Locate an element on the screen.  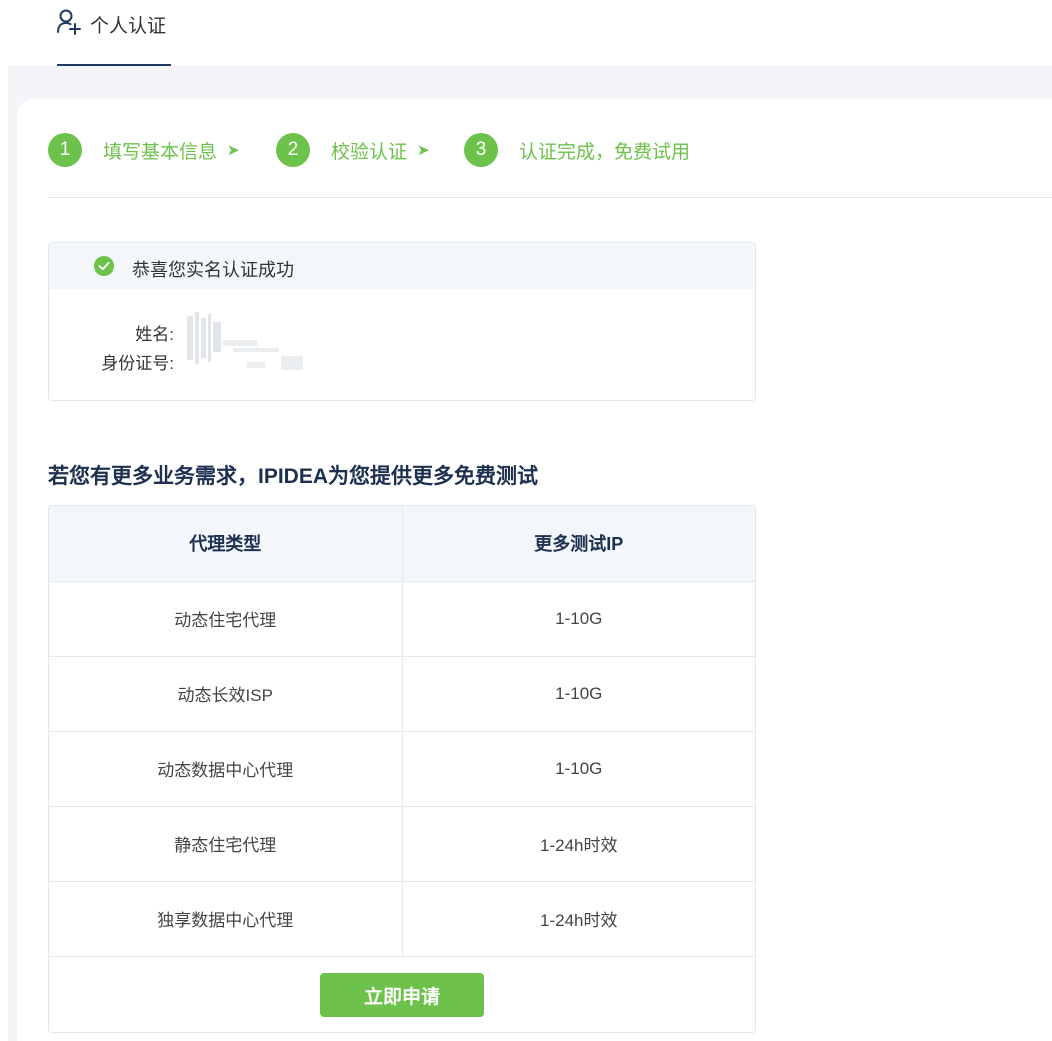
progress-steps: 1 填写基本信息 ➤ 2 校验认证 ➤ 3 认证完成，免费试用 is located at coordinates (398, 150).